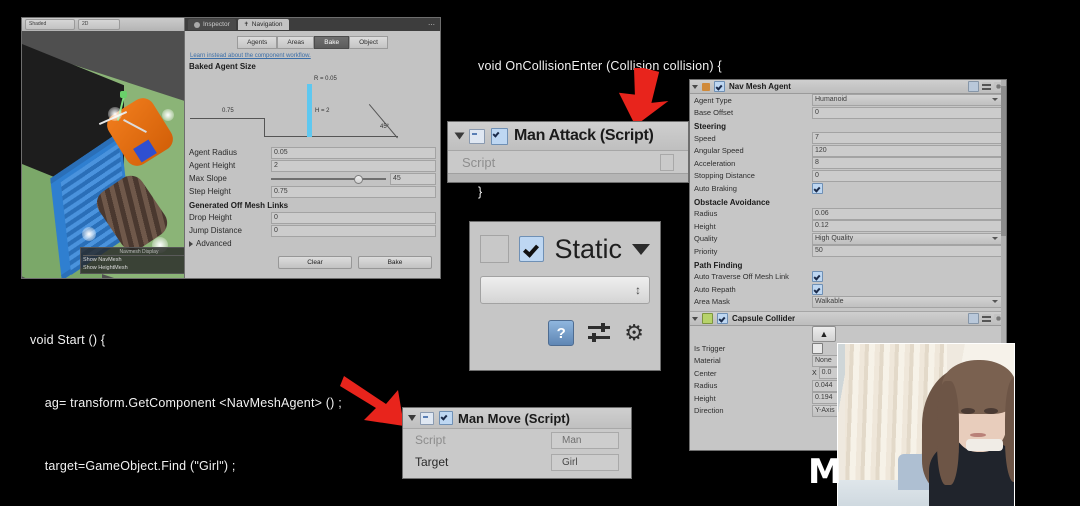 The height and width of the screenshot is (506, 1080). What do you see at coordinates (99, 24) in the screenshot?
I see `scene-2d-toggle: 2D` at bounding box center [99, 24].